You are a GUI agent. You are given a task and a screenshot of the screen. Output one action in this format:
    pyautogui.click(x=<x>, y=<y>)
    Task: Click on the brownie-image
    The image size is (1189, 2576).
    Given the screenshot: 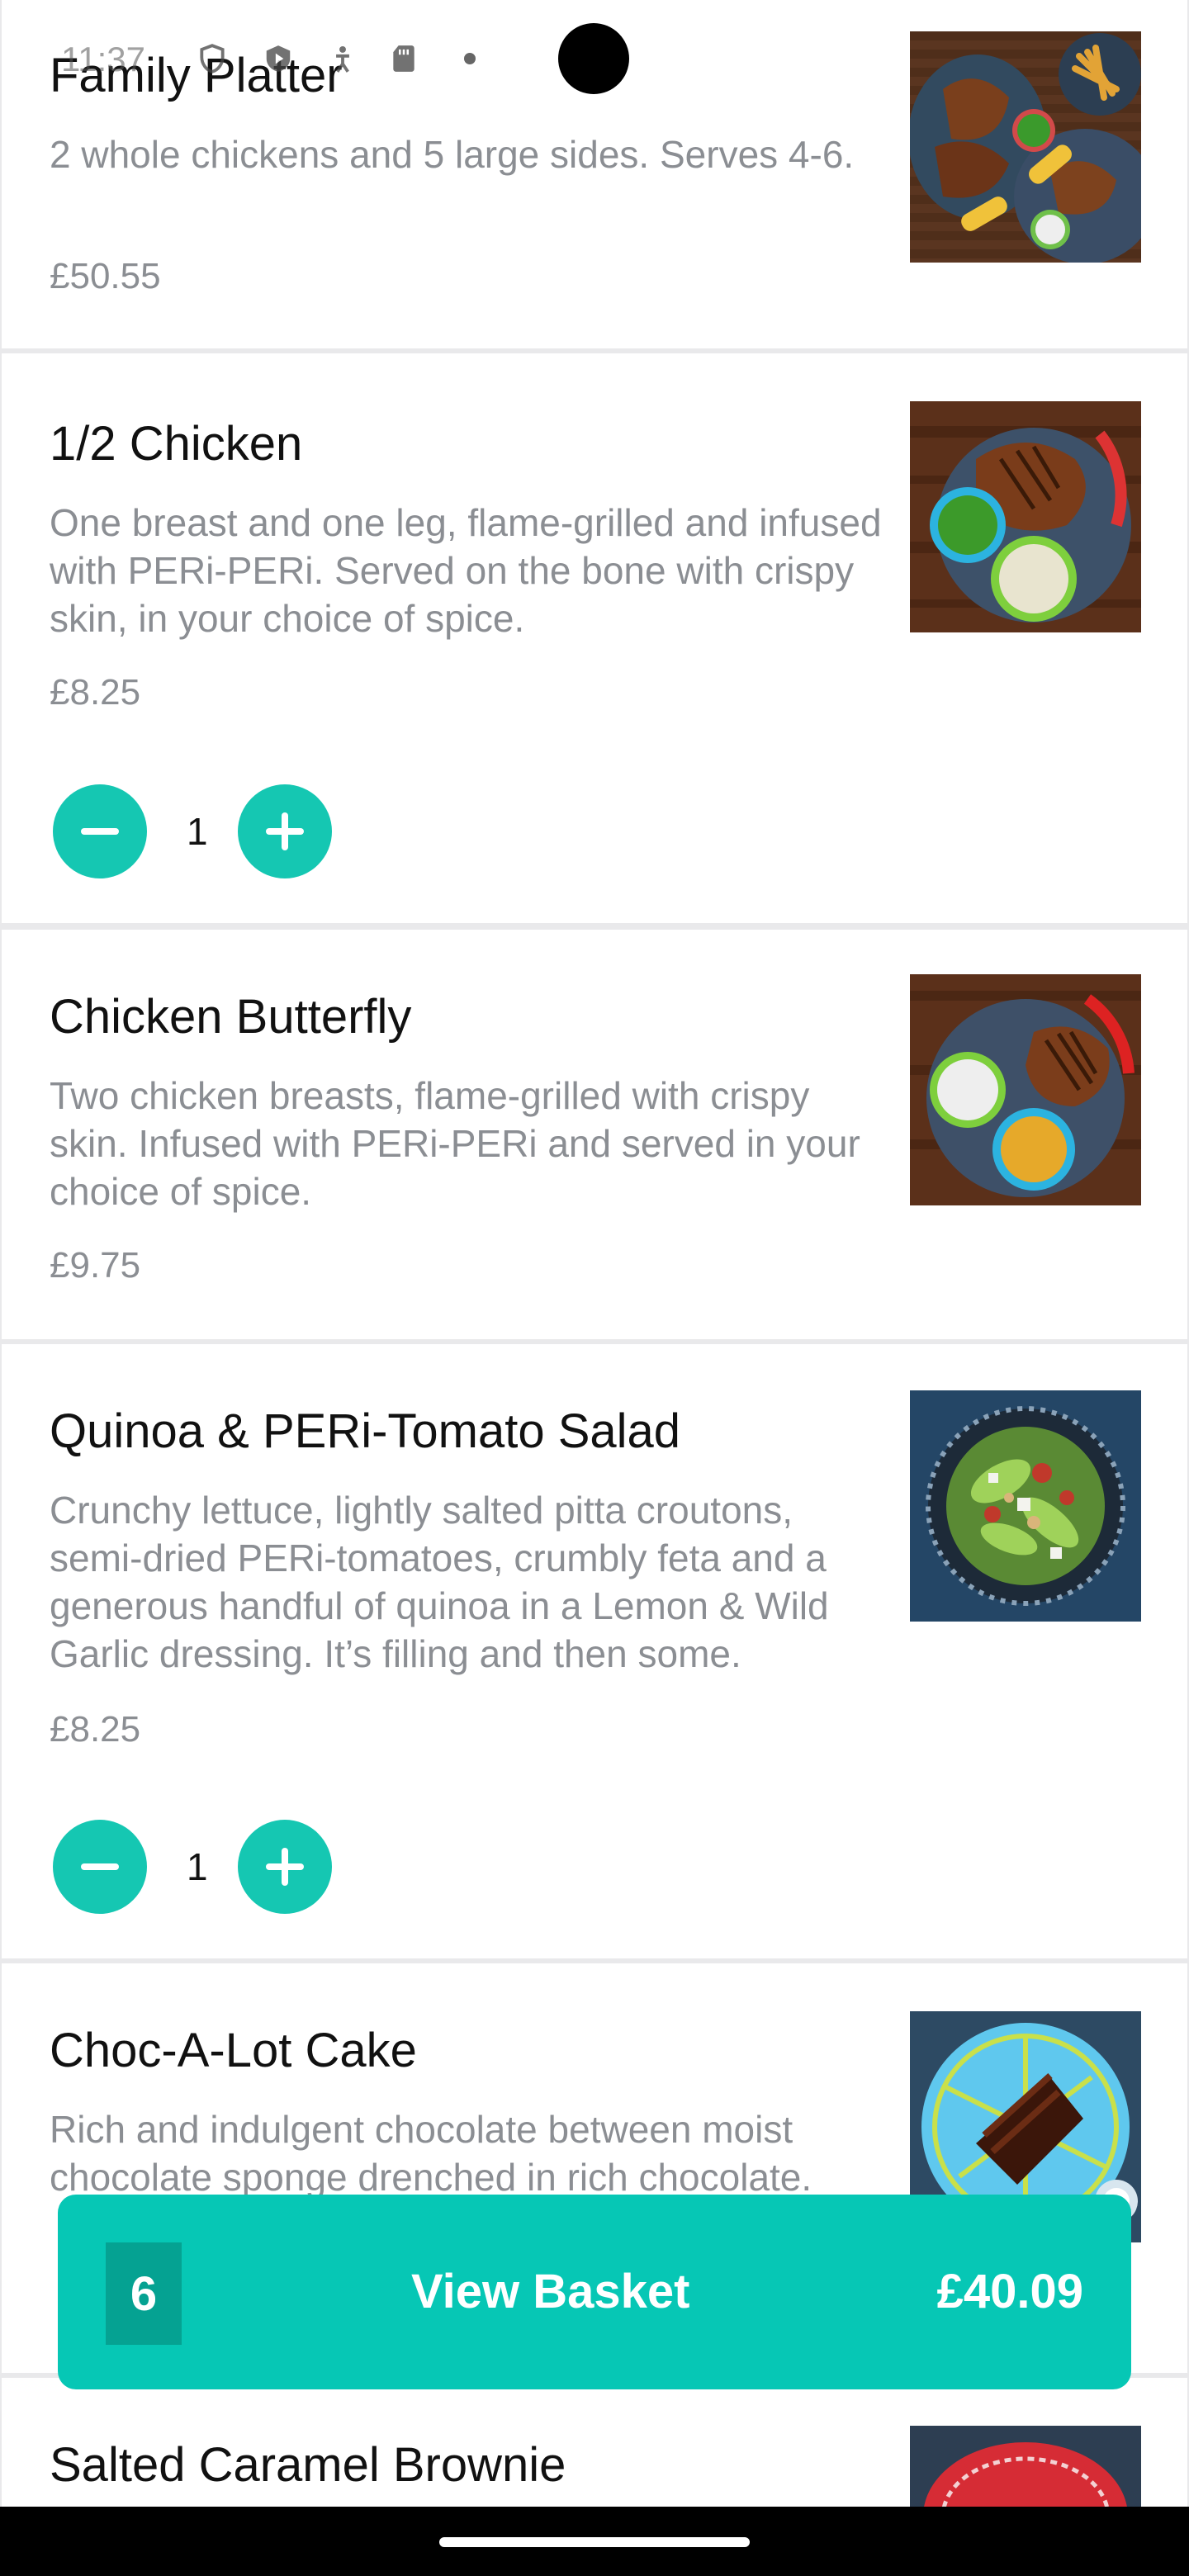 What is the action you would take?
    pyautogui.click(x=1025, y=2466)
    